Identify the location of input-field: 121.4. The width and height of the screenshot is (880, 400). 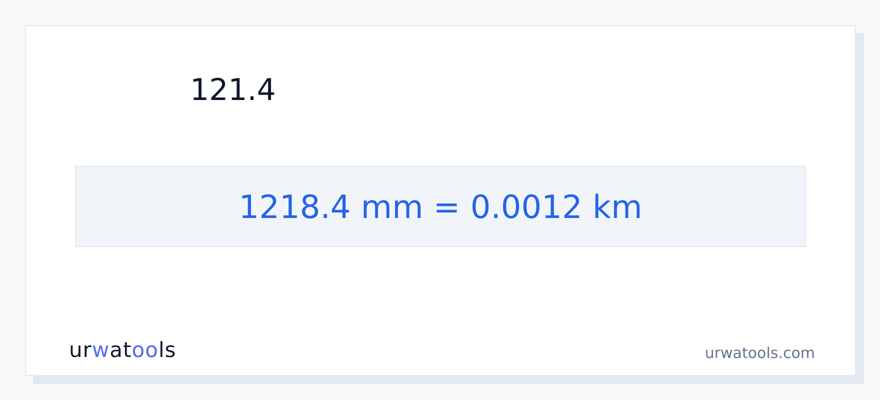
(340, 90).